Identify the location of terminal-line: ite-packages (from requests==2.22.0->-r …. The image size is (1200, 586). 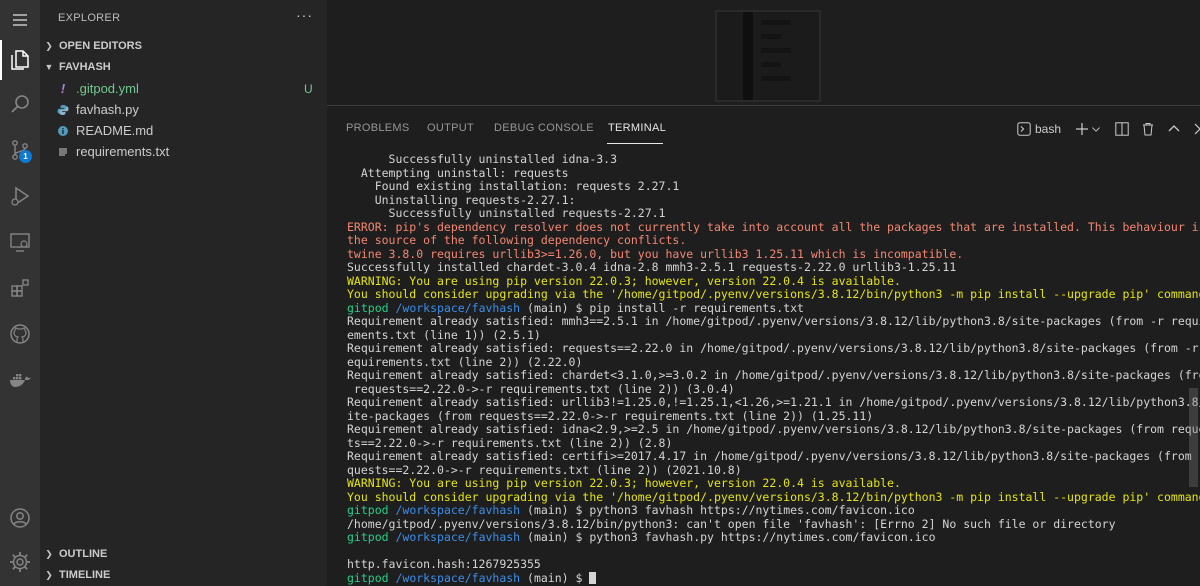
(769, 416).